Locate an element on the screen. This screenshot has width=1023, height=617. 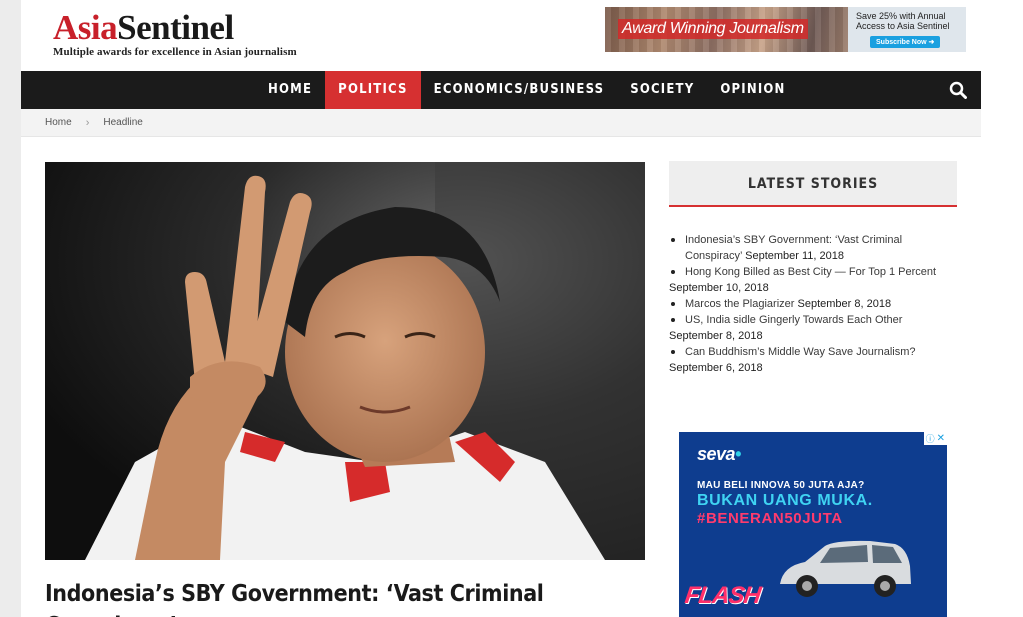
logo-sentinel: Sentinel is located at coordinates (175, 27).